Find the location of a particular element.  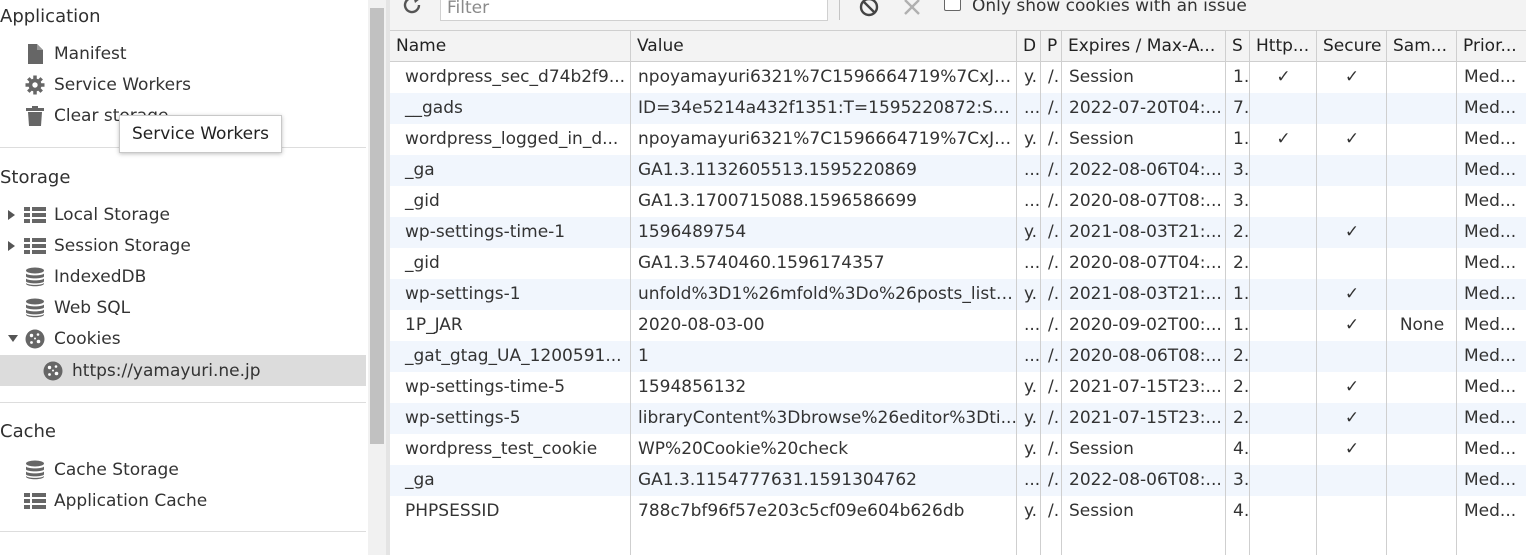

collapse-arrow-icon is located at coordinates (13, 338).